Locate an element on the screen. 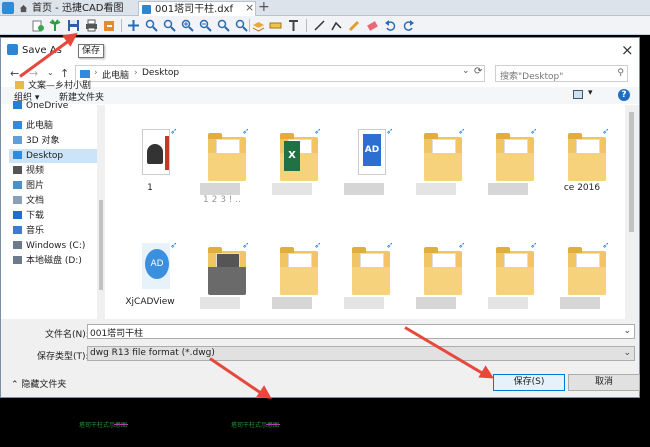 This screenshot has width=650, height=447. sidebar-item: 本地磁盘 (D:) is located at coordinates (57, 261).